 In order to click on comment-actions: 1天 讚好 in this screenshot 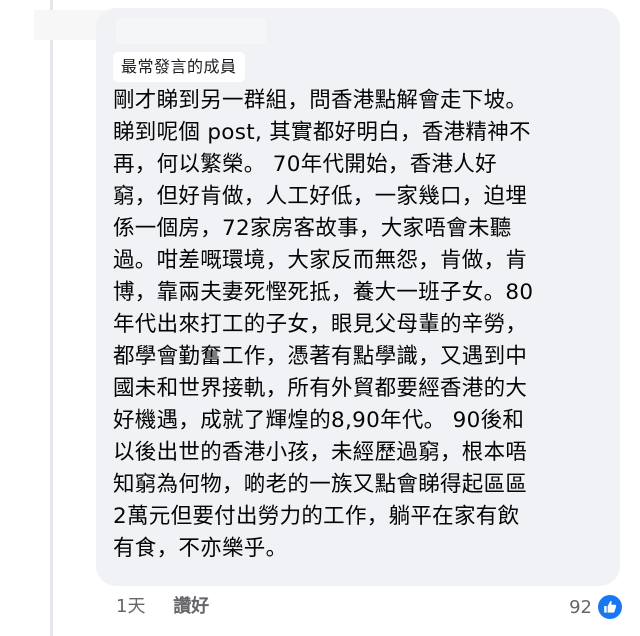, I will do `click(162, 607)`.